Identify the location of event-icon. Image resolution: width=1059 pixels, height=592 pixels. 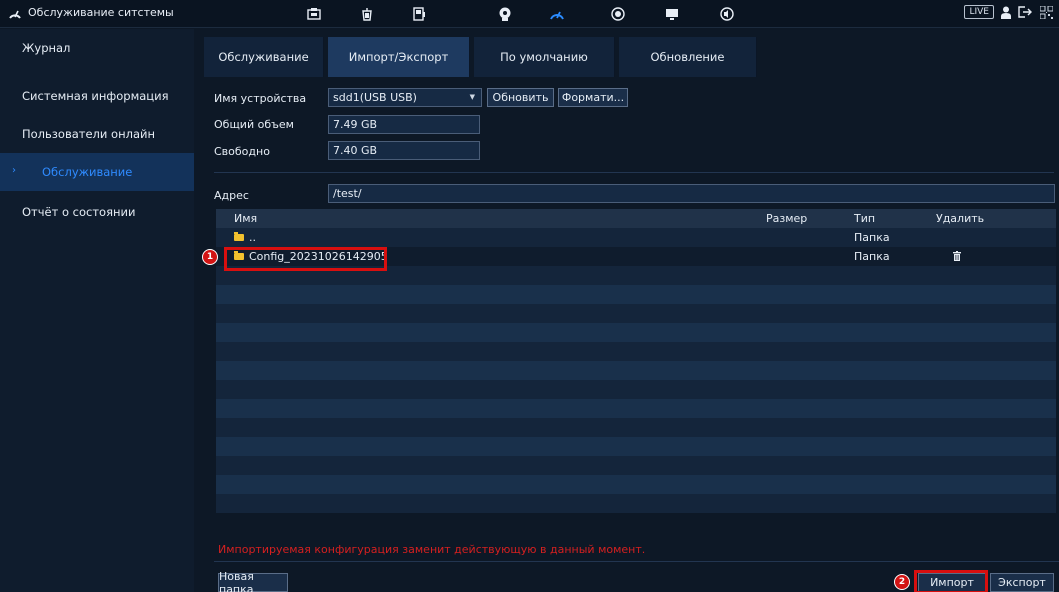
(618, 14).